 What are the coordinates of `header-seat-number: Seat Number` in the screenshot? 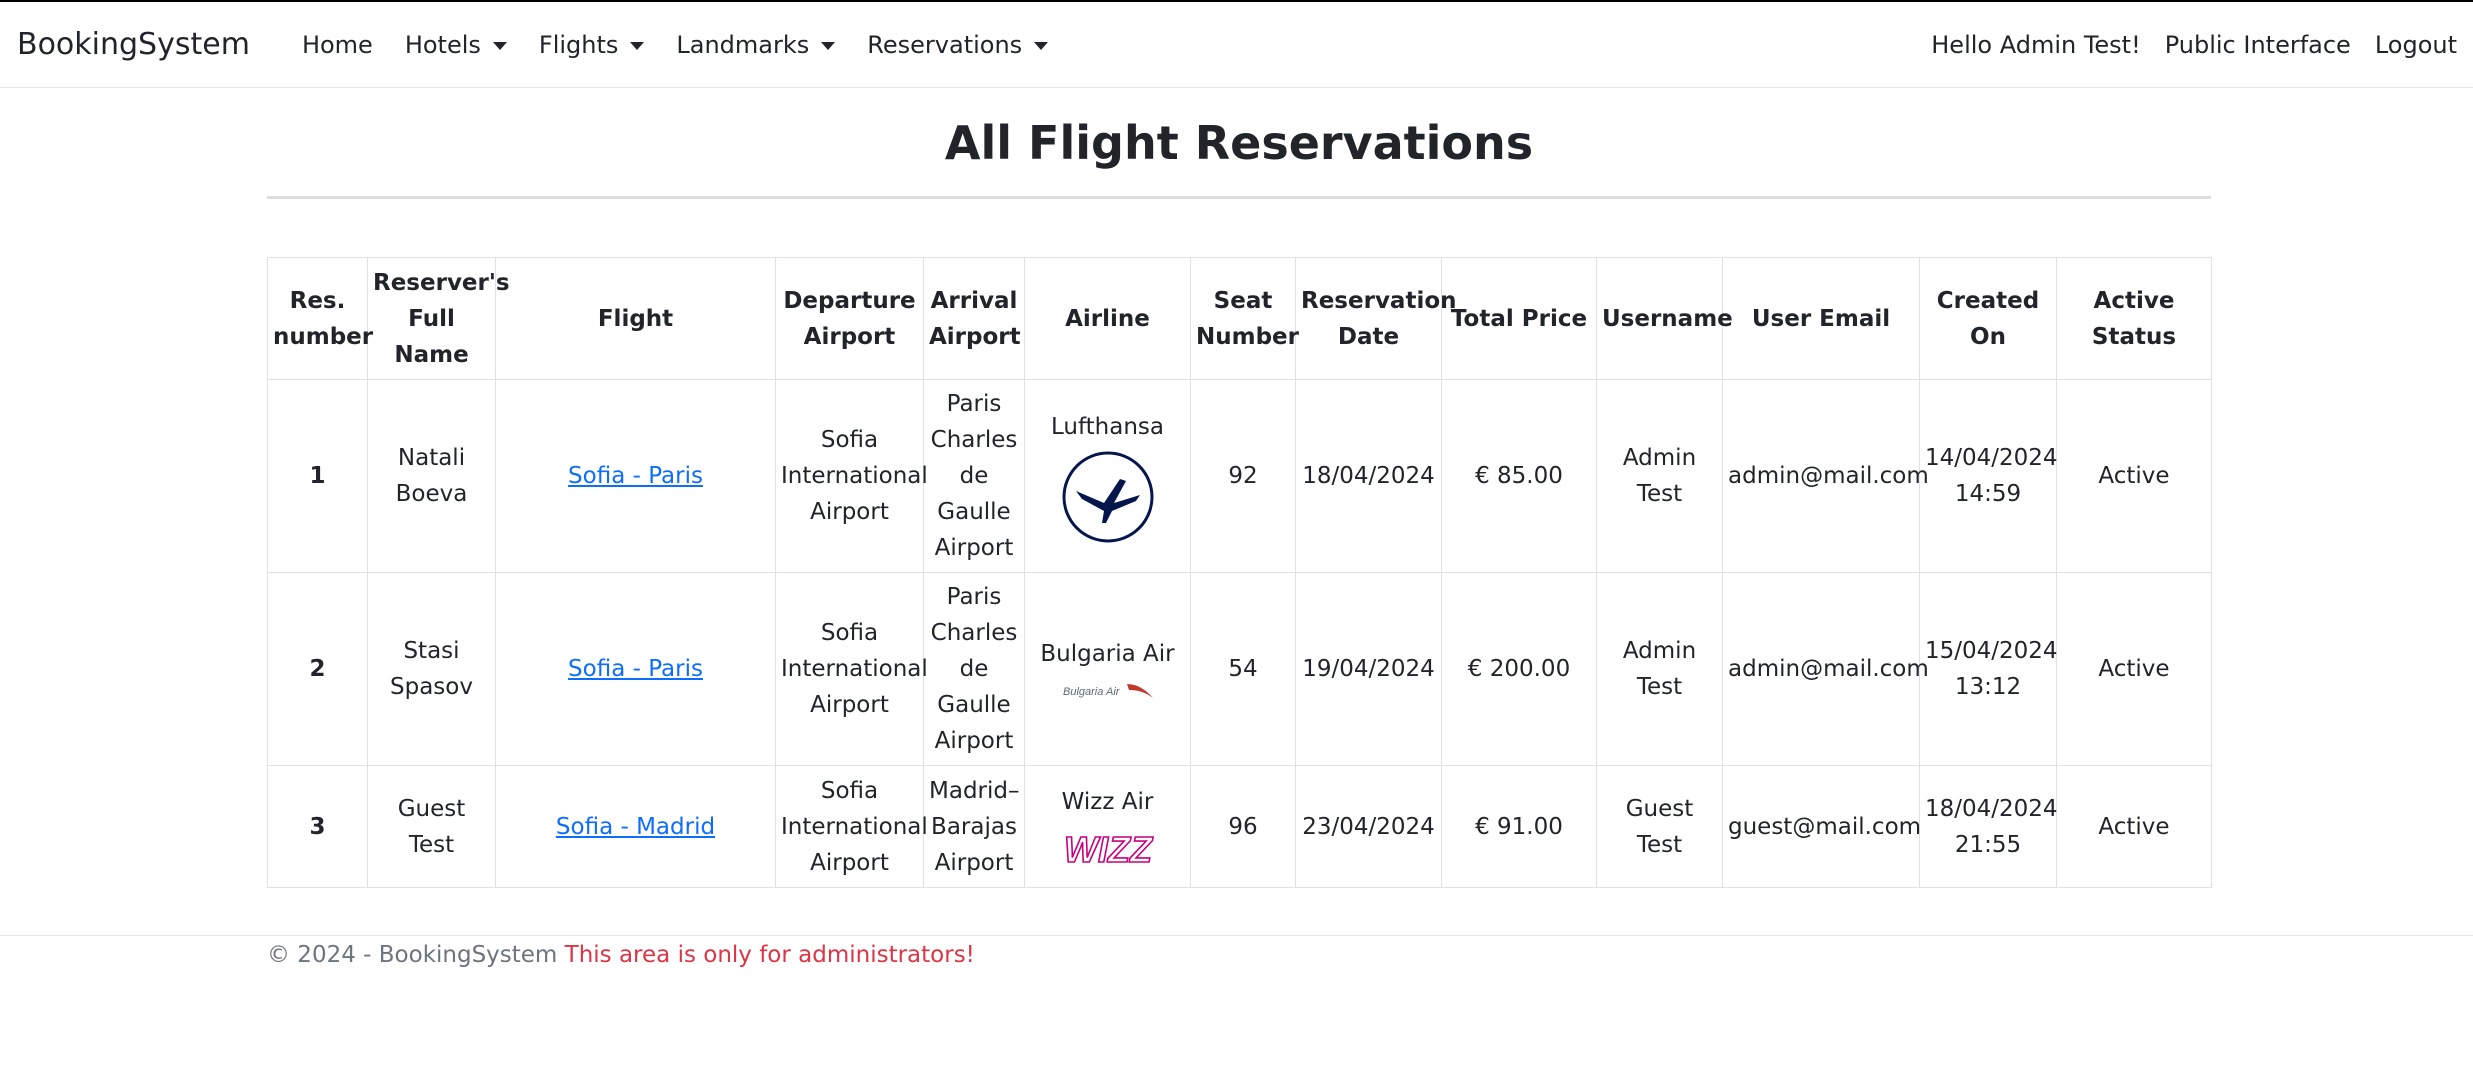 It's located at (1244, 318).